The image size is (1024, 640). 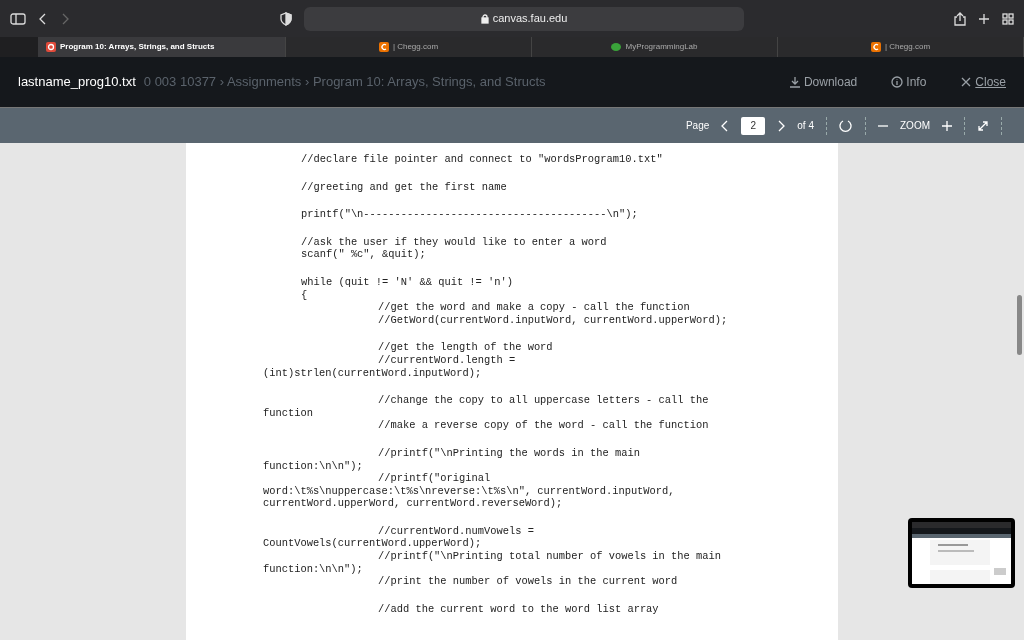 What do you see at coordinates (162, 47) in the screenshot?
I see `browser-tab: Program 10: Arrays, Strings, and Structs` at bounding box center [162, 47].